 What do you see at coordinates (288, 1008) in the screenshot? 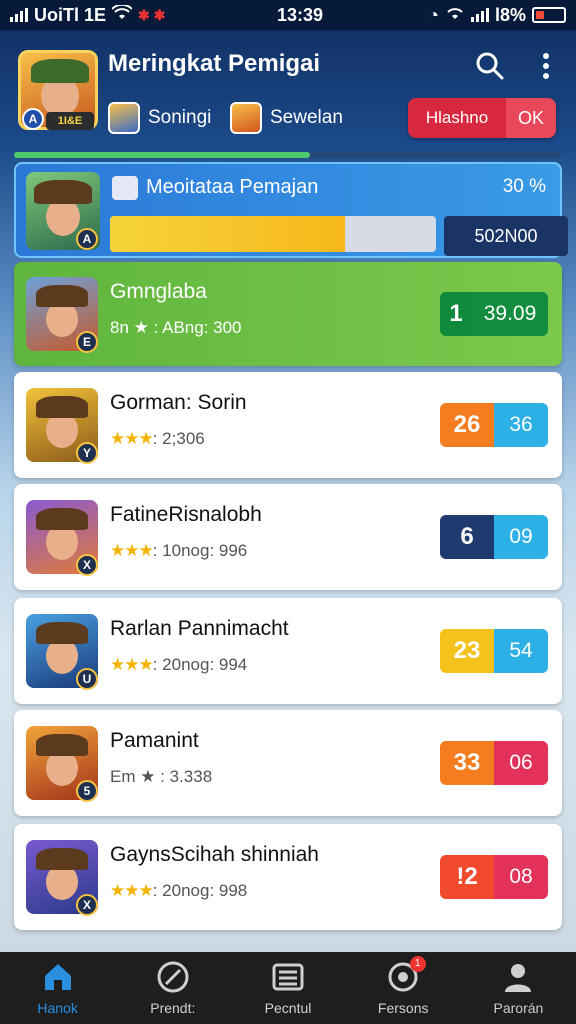
I see `nav-label-list: Pecntul` at bounding box center [288, 1008].